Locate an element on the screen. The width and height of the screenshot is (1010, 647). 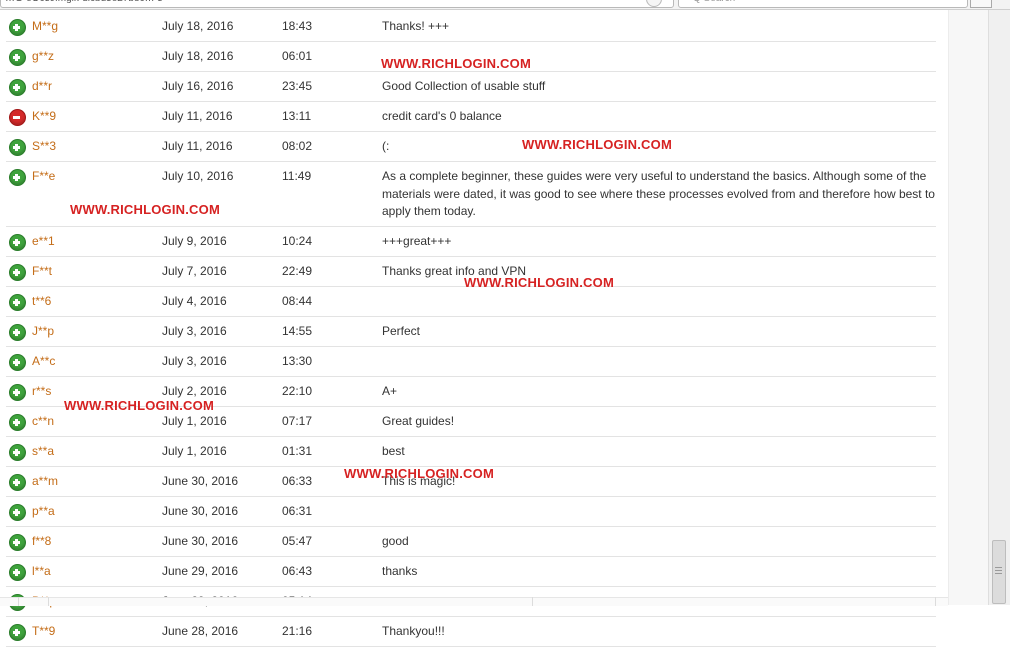
username: s**a is located at coordinates (43, 451).